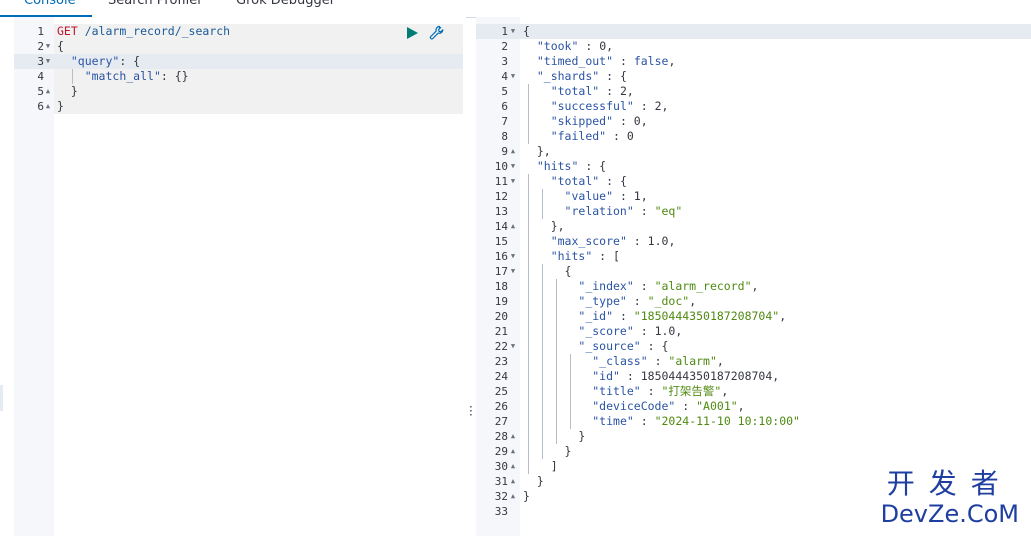 The height and width of the screenshot is (536, 1031). What do you see at coordinates (40, 91) in the screenshot?
I see `line-number: 5` at bounding box center [40, 91].